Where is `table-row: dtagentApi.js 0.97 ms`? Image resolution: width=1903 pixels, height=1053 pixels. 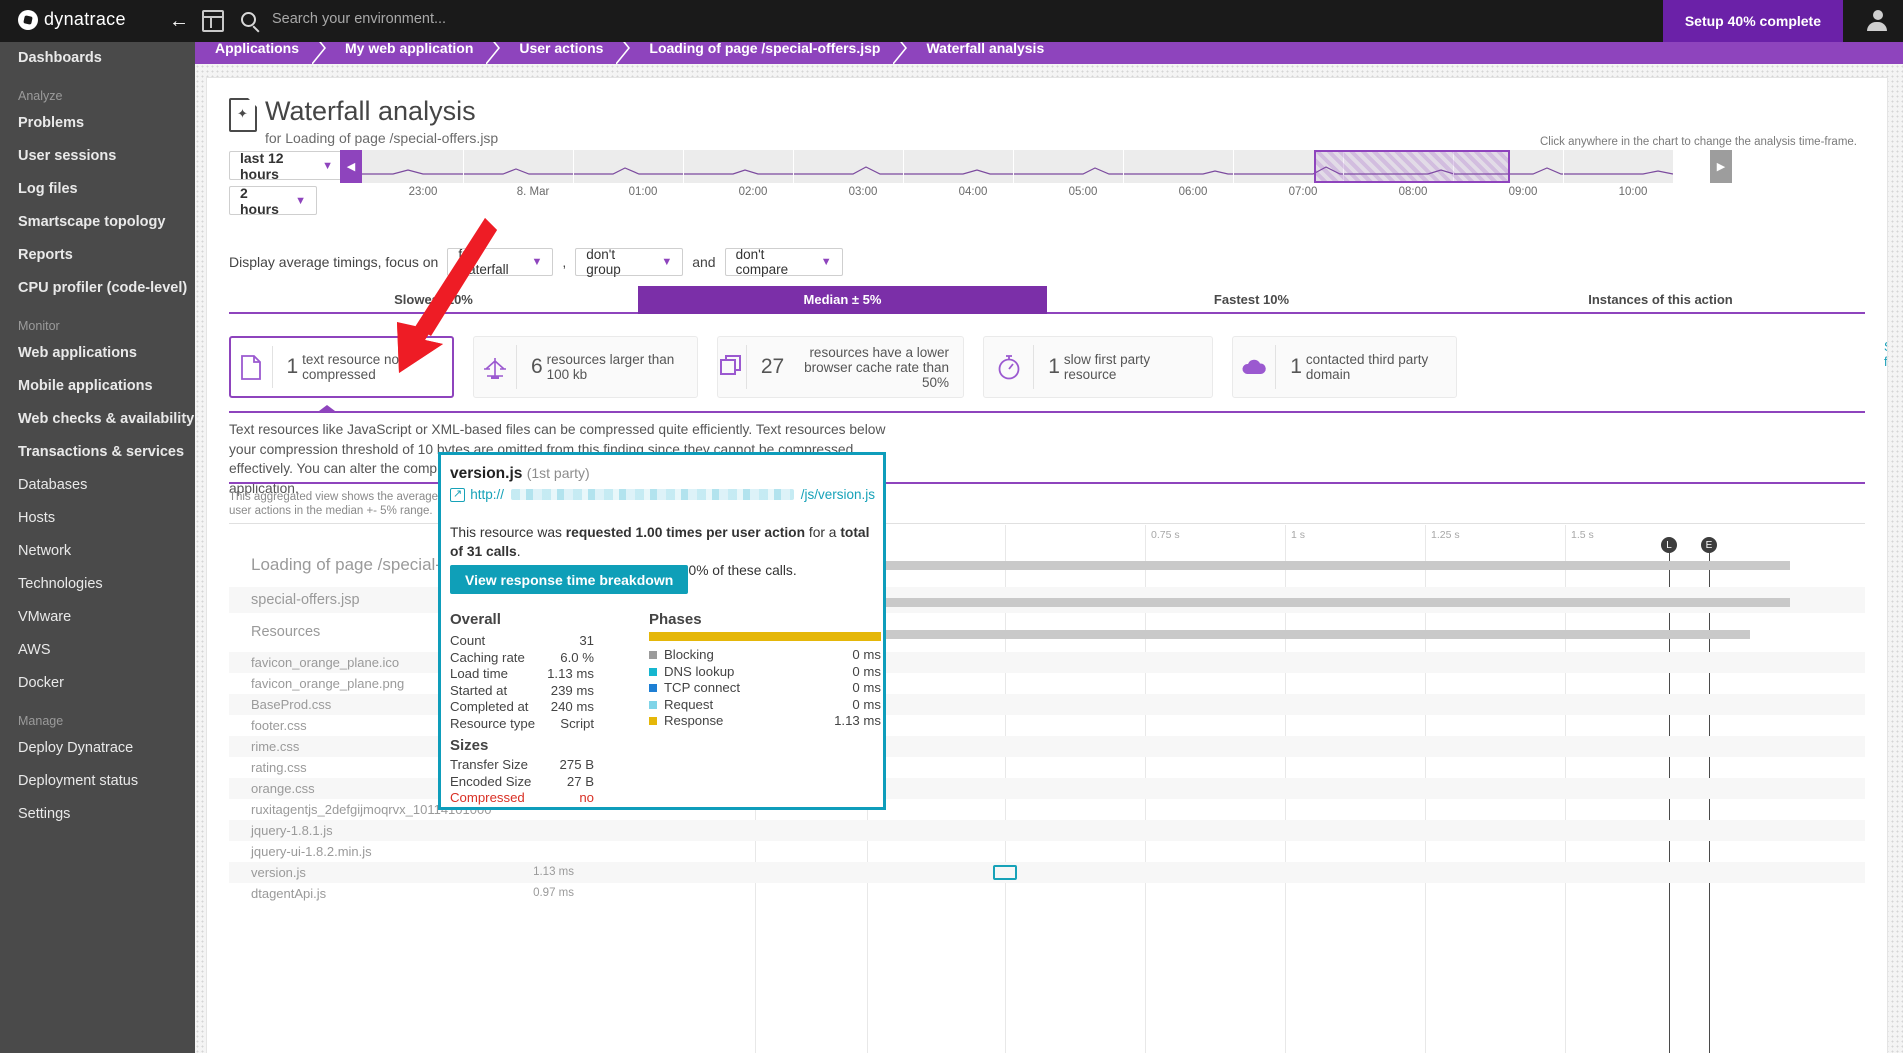
table-row: dtagentApi.js 0.97 ms is located at coordinates (1047, 893).